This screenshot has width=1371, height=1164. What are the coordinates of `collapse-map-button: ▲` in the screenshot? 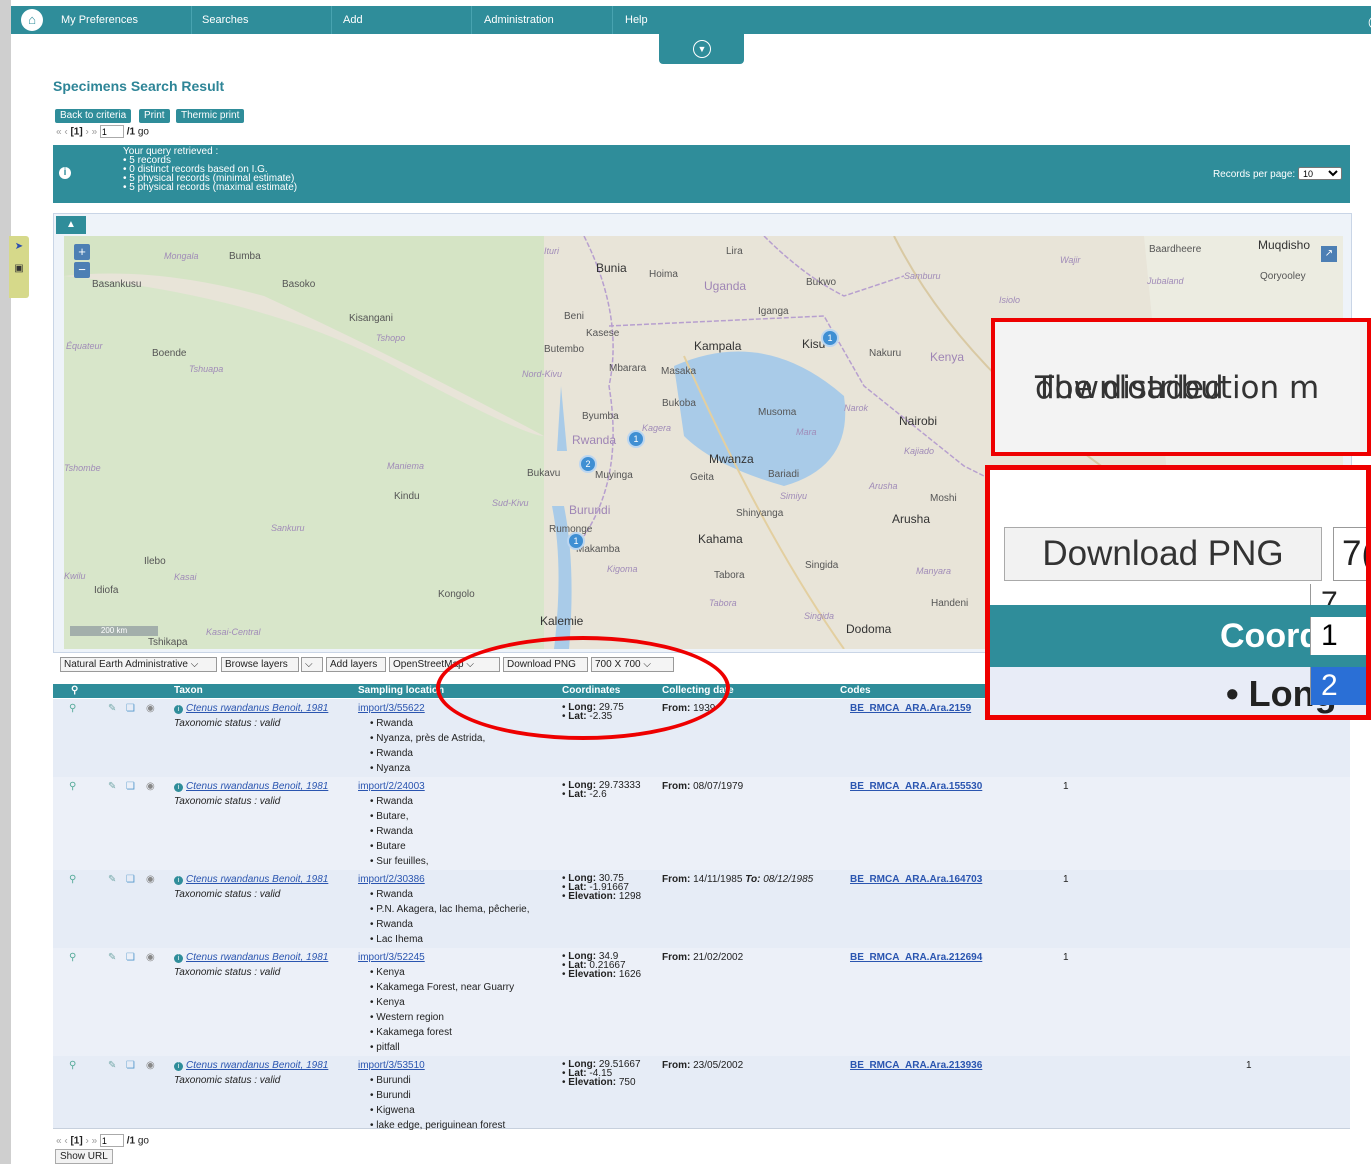 It's located at (71, 225).